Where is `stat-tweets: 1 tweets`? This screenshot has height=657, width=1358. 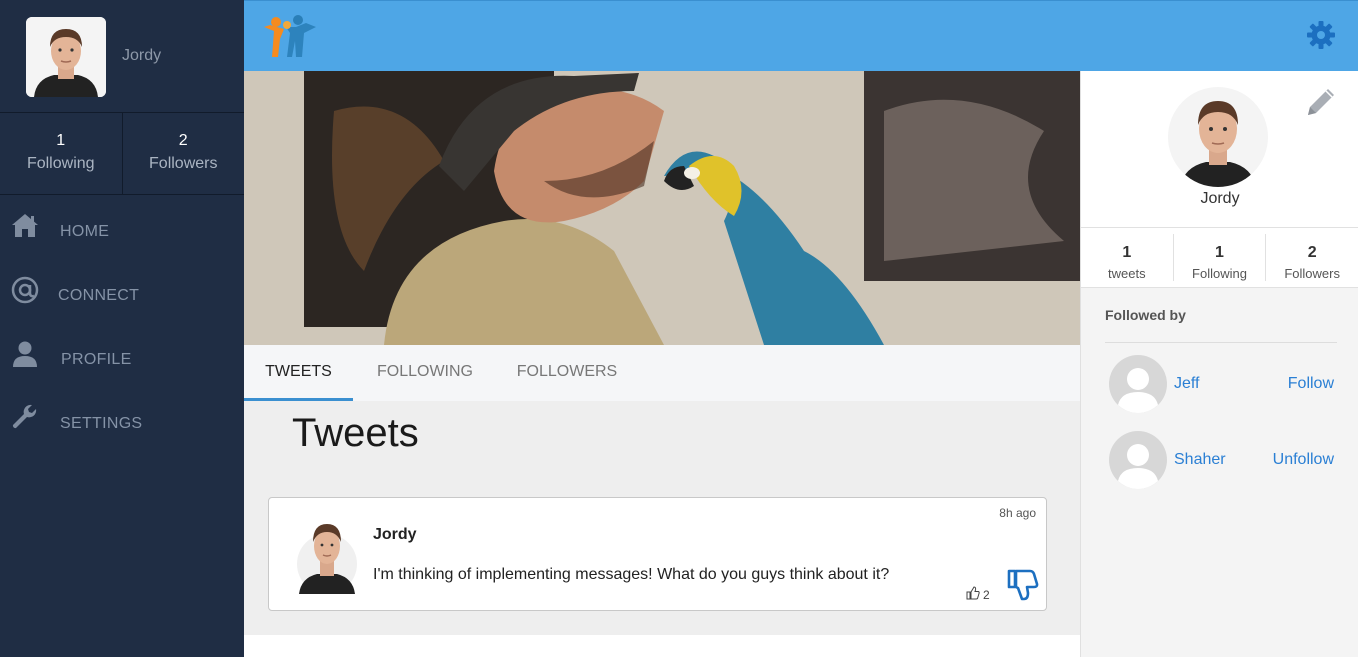
stat-tweets: 1 tweets is located at coordinates (1127, 257).